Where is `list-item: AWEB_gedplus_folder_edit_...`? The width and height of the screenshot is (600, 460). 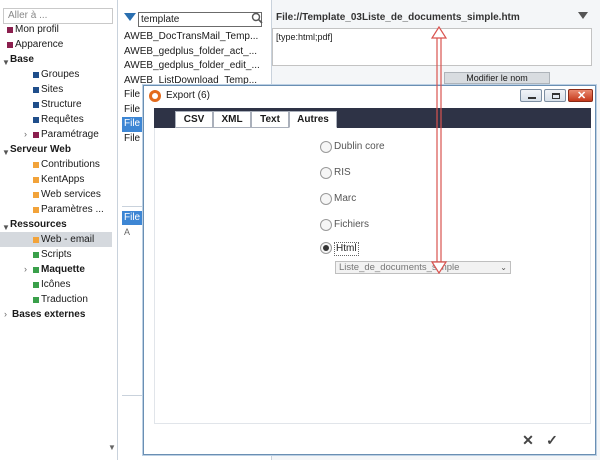
list-item: AWEB_gedplus_folder_edit_... is located at coordinates (196, 66).